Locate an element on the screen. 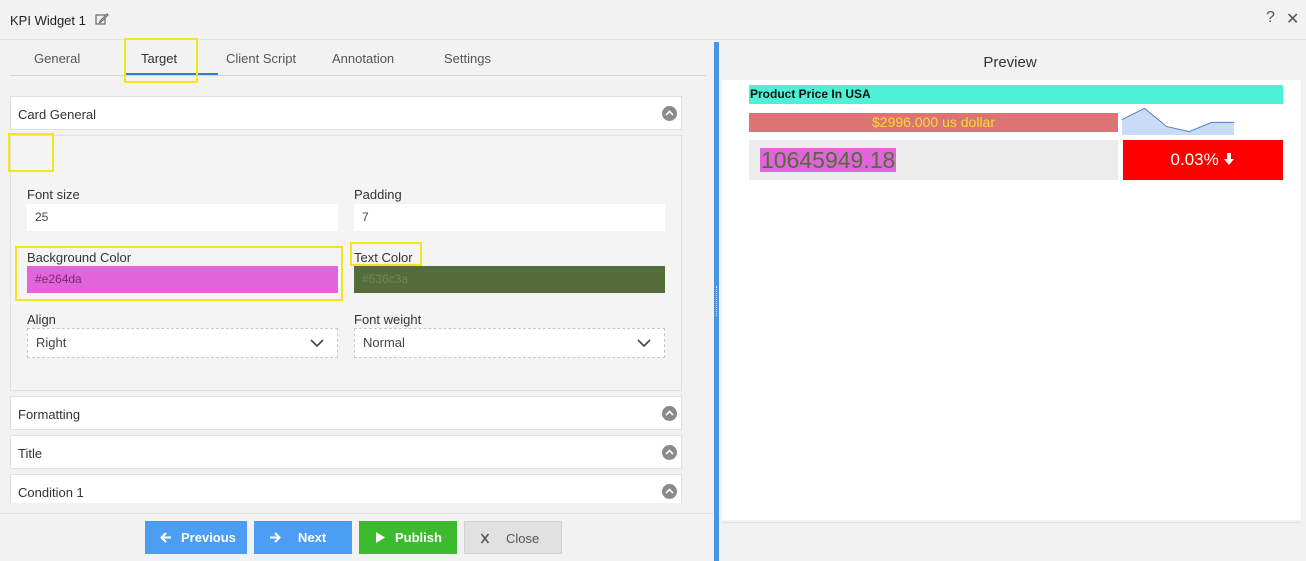 This screenshot has width=1306, height=561. section-formatting-label: Formatting is located at coordinates (49, 414).